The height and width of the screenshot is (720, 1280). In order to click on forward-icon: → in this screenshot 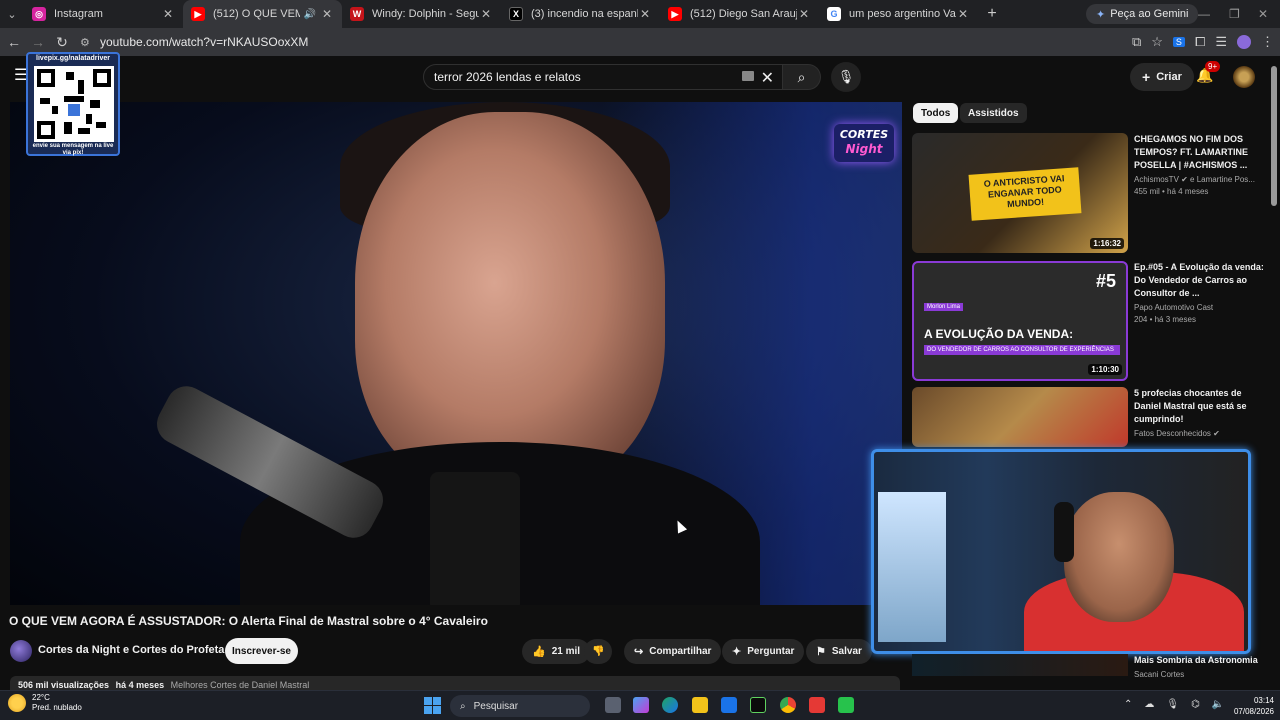, I will do `click(38, 42)`.